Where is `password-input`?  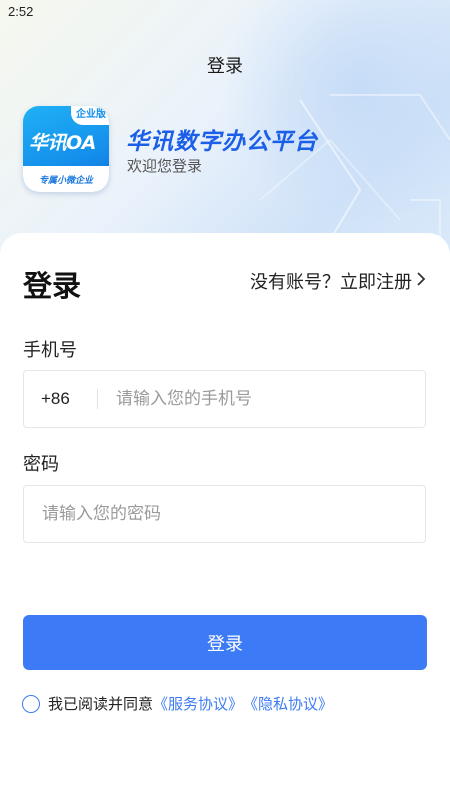 password-input is located at coordinates (224, 514).